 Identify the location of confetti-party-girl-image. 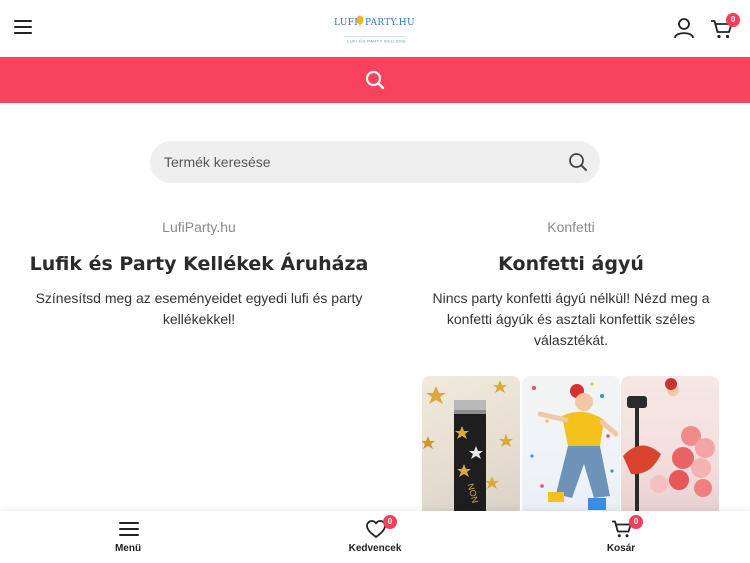
(571, 446).